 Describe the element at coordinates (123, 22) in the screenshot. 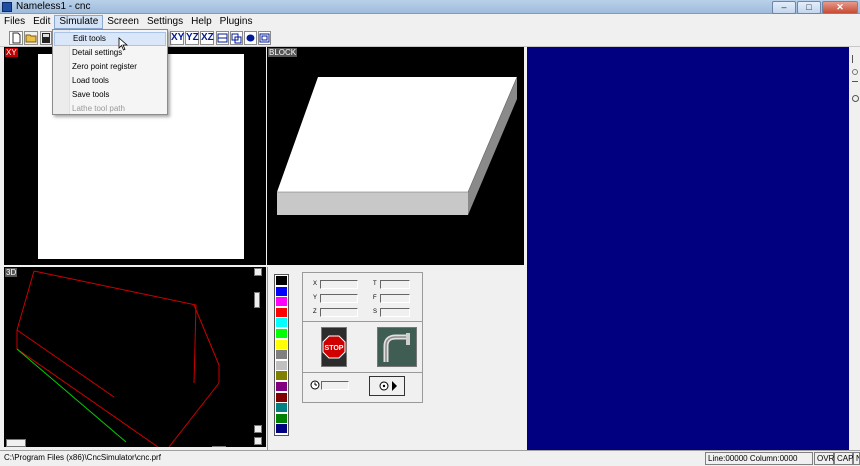

I see `menu-screen: Screen` at that location.